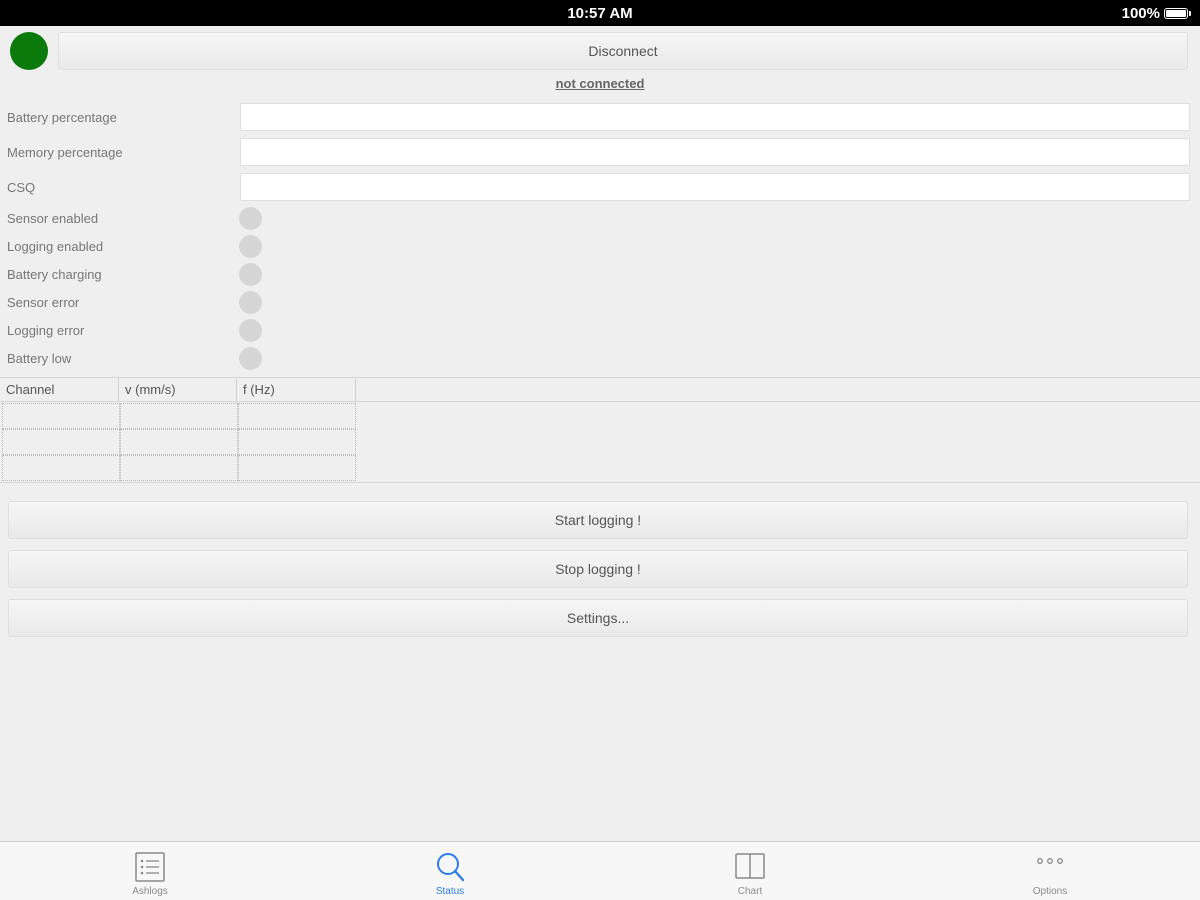 Image resolution: width=1200 pixels, height=900 pixels. I want to click on battery-low-indicator, so click(250, 358).